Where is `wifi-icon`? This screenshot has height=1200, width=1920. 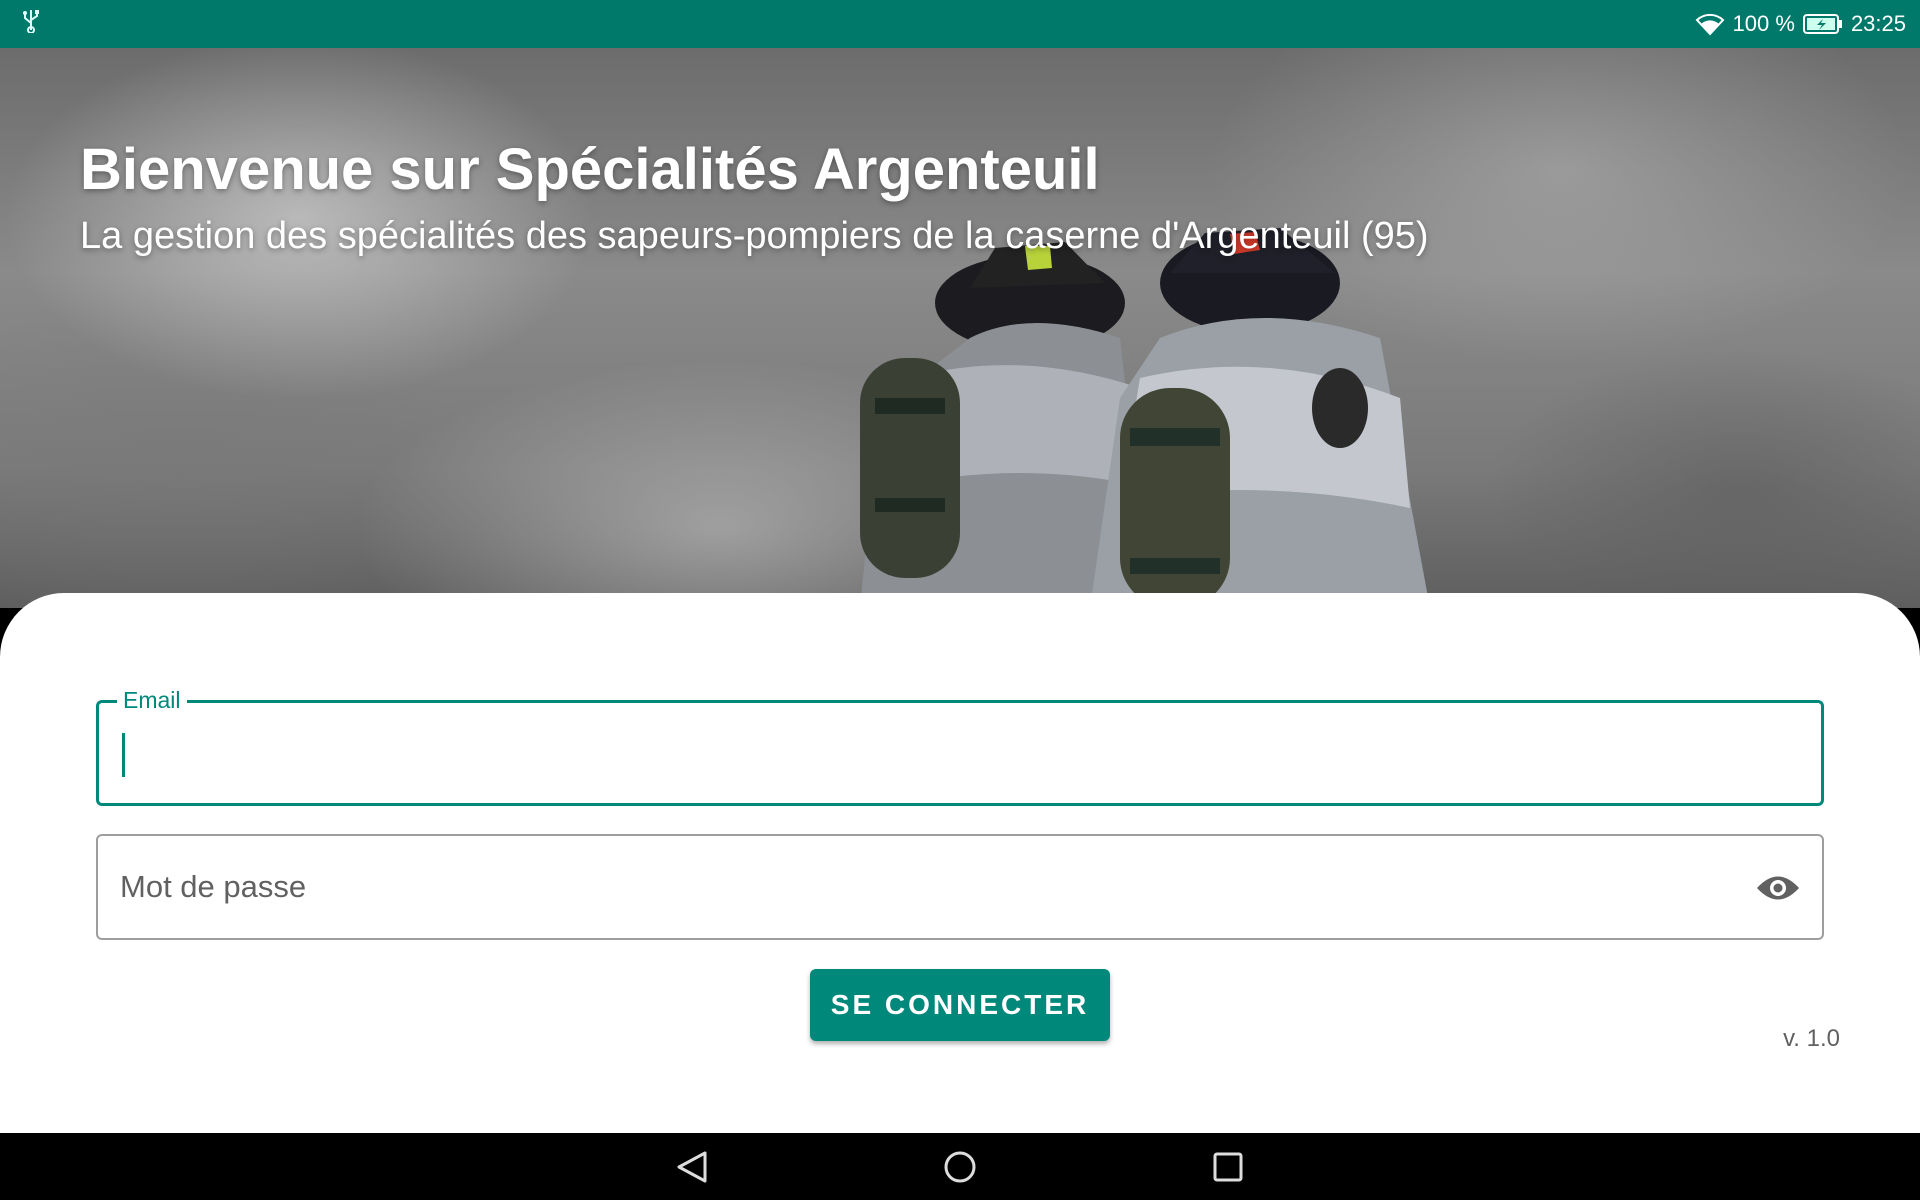 wifi-icon is located at coordinates (1710, 24).